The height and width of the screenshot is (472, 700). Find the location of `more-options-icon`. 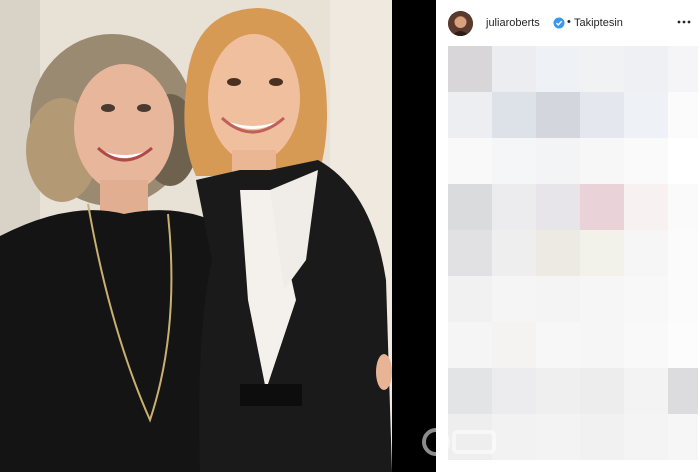

more-options-icon is located at coordinates (684, 22).